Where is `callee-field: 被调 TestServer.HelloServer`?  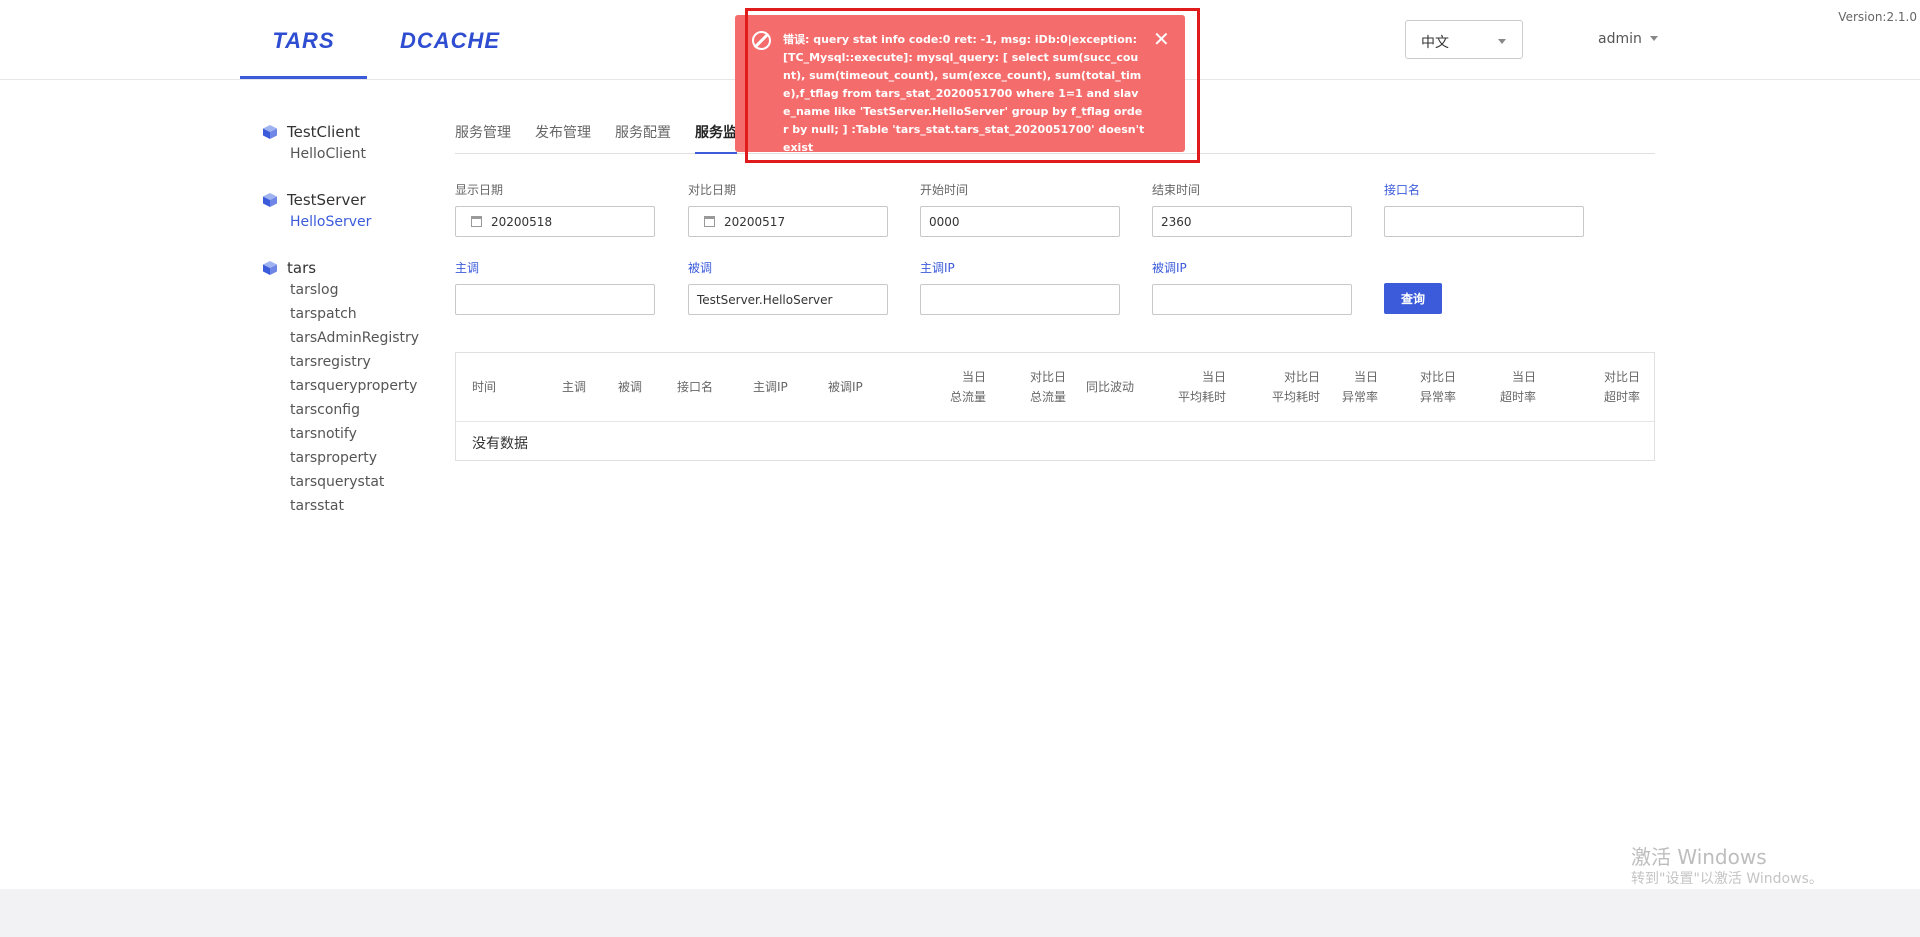 callee-field: 被调 TestServer.HelloServer is located at coordinates (788, 287).